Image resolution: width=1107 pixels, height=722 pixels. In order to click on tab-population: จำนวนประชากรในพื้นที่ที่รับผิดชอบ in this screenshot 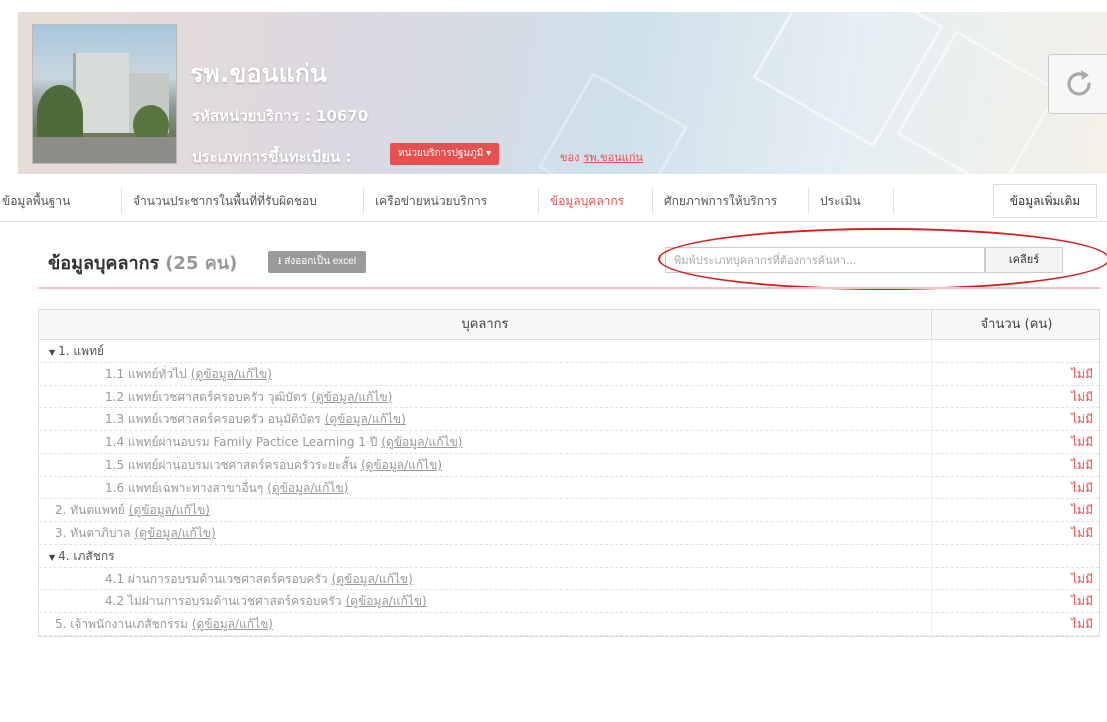, I will do `click(225, 201)`.